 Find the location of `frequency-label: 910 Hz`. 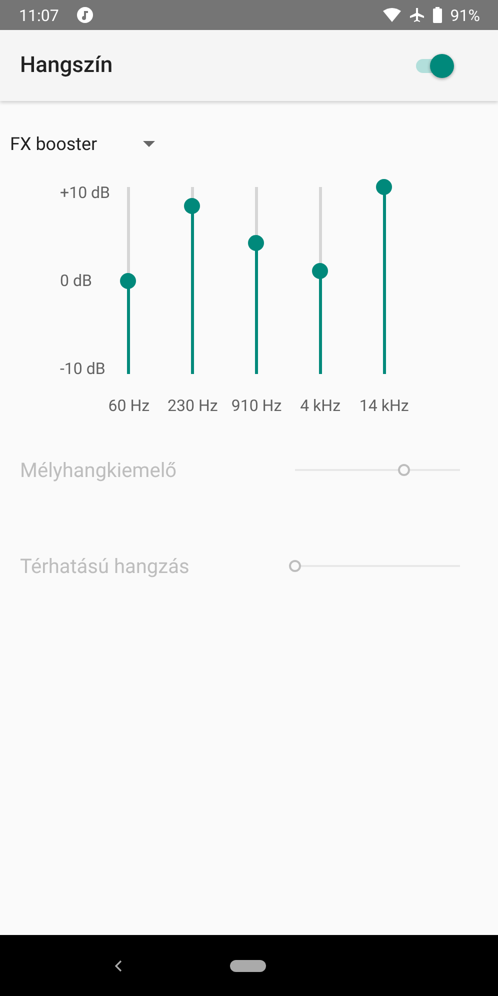

frequency-label: 910 Hz is located at coordinates (256, 405).